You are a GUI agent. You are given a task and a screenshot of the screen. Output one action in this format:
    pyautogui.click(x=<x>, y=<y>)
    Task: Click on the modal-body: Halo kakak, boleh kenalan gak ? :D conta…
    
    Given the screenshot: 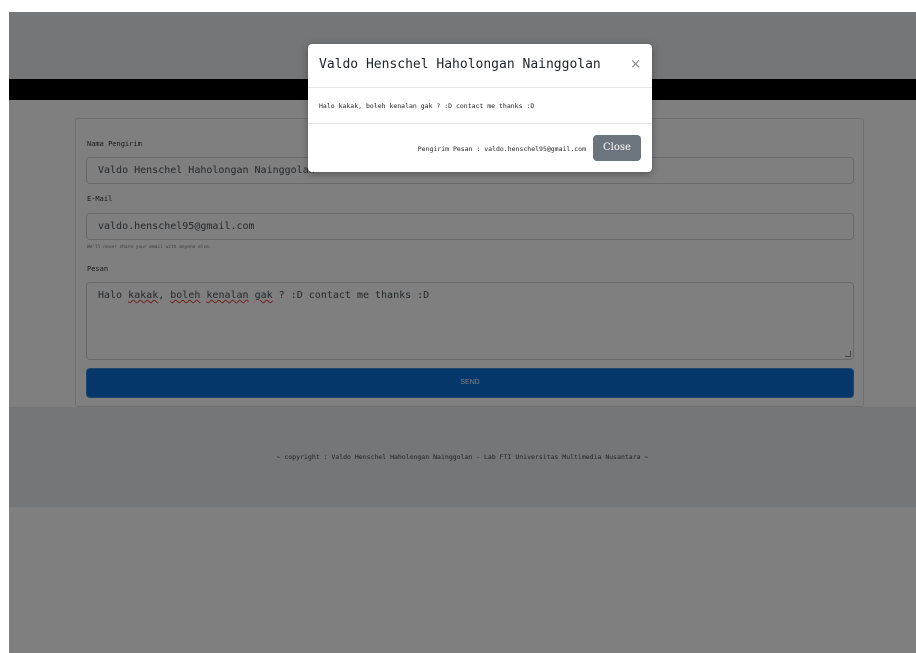 What is the action you would take?
    pyautogui.click(x=480, y=106)
    